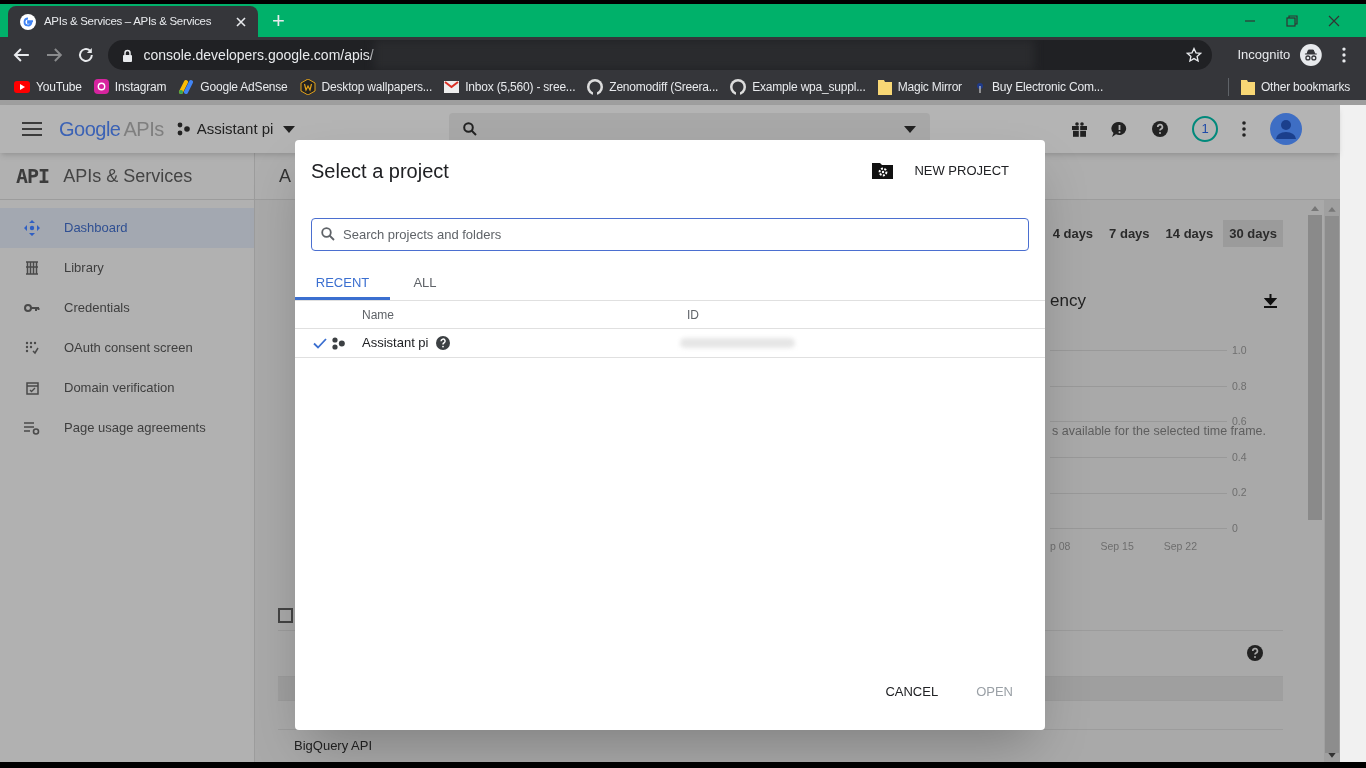 The height and width of the screenshot is (768, 1366). Describe the element at coordinates (32, 129) in the screenshot. I see `menu-icon` at that location.